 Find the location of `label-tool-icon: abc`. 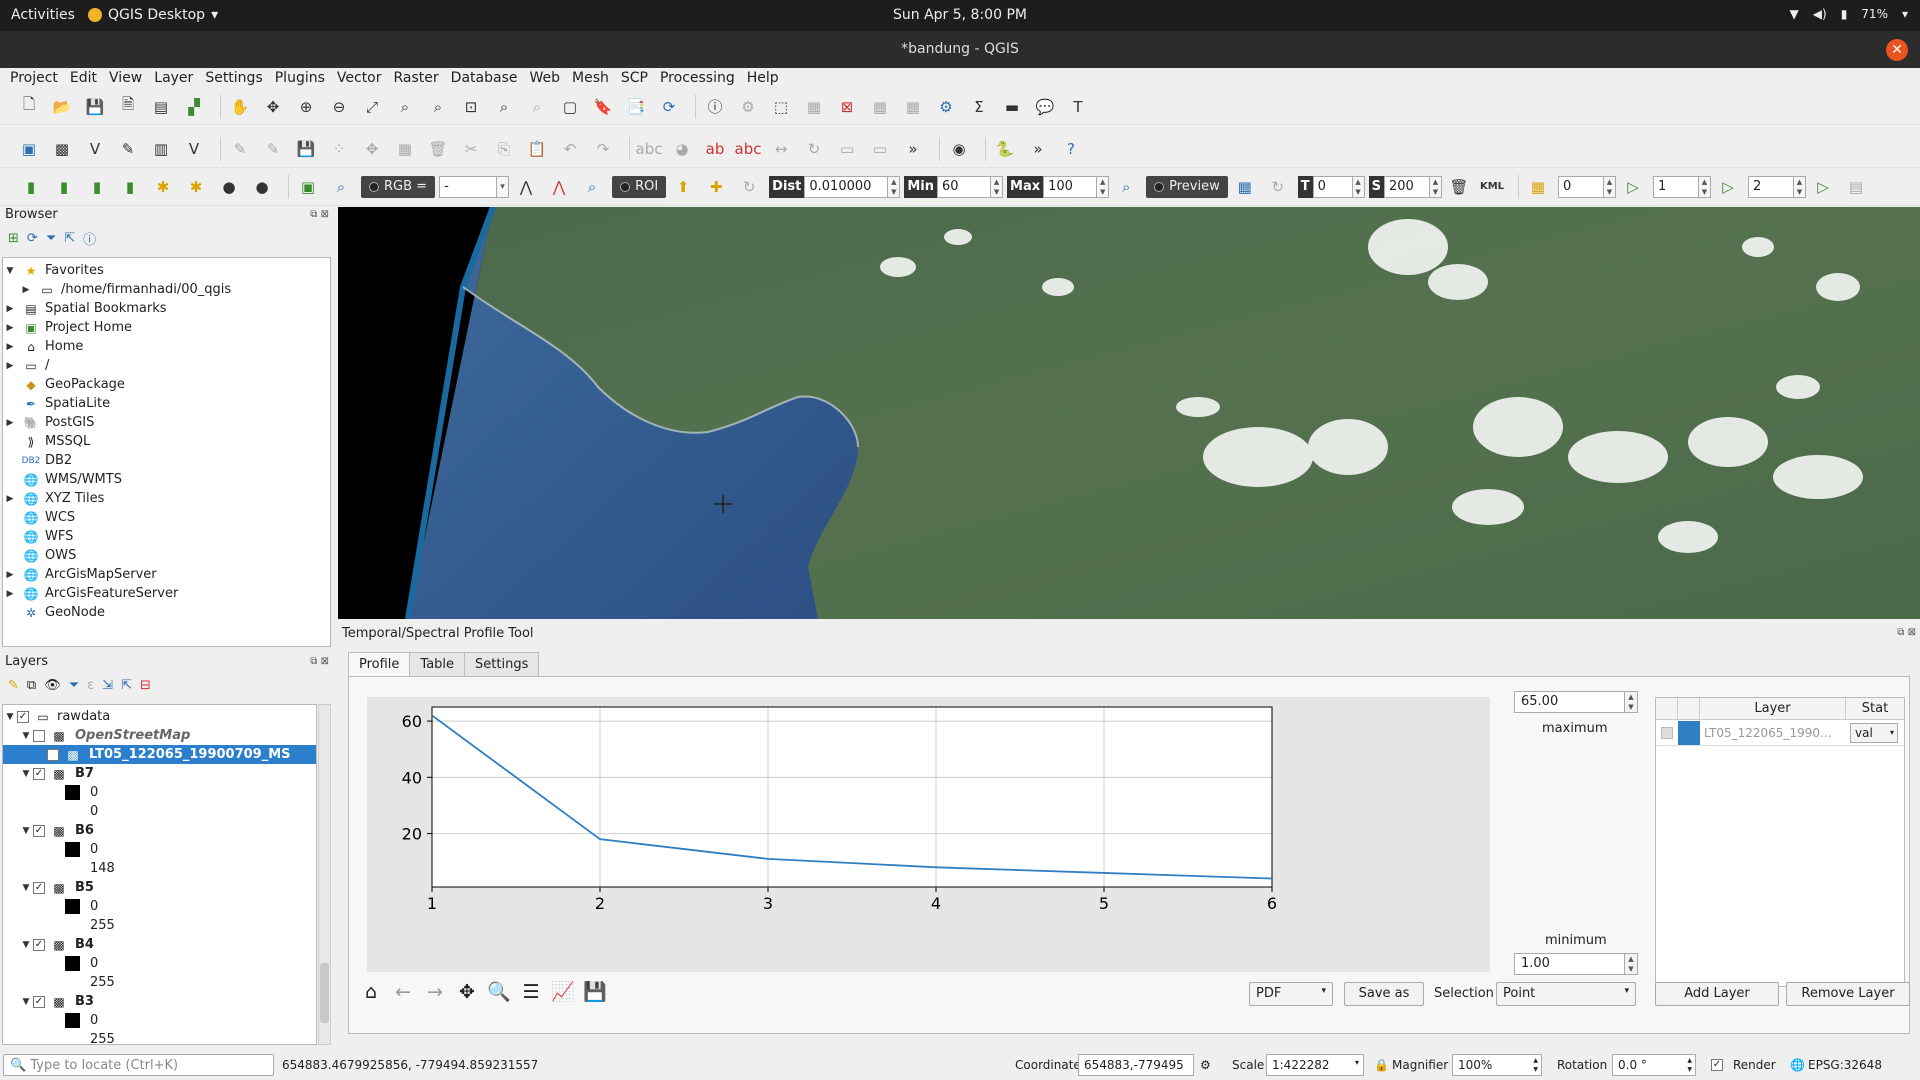

label-tool-icon: abc is located at coordinates (649, 149).